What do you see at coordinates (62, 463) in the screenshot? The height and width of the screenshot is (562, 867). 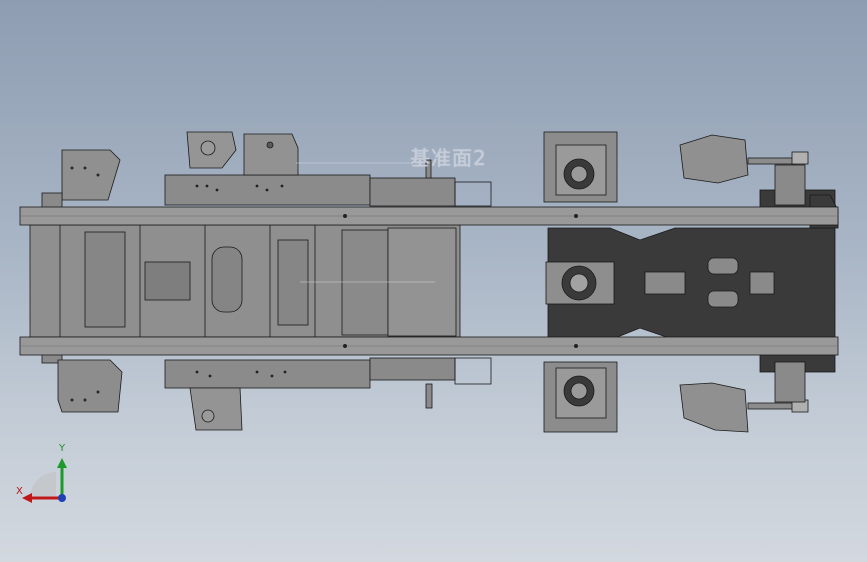 I see `triad-y-arrow-icon` at bounding box center [62, 463].